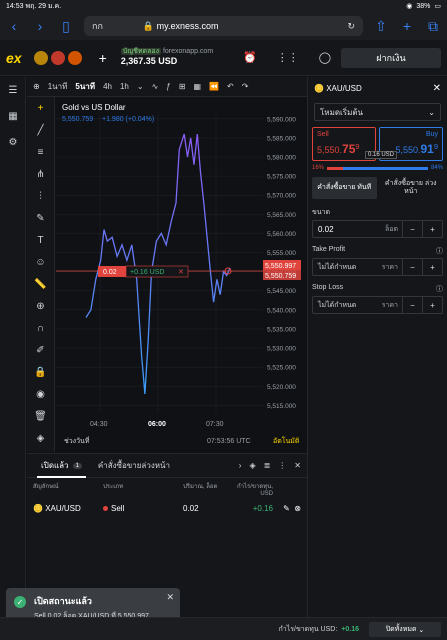  Describe the element at coordinates (66, 26) in the screenshot. I see `book-icon: ▯` at that location.